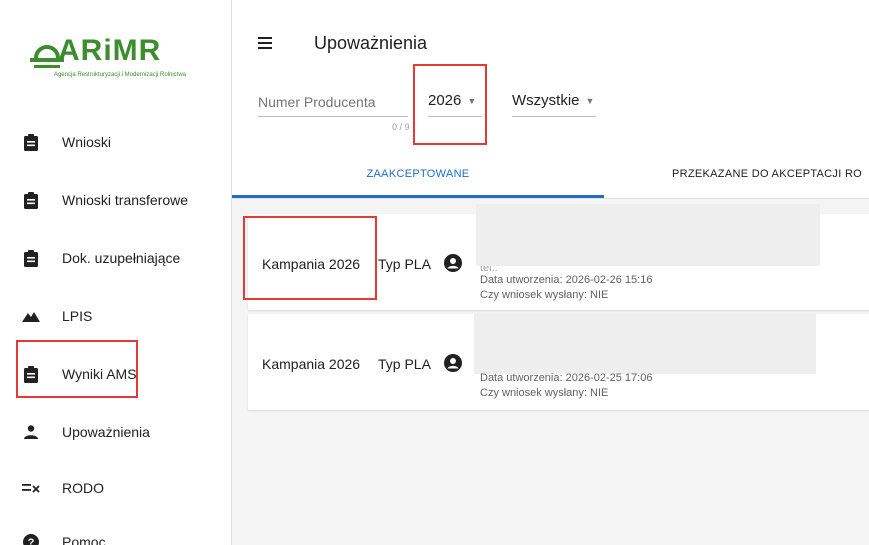 The width and height of the screenshot is (869, 545). Describe the element at coordinates (770, 174) in the screenshot. I see `tab-przekazane-do-akceptacji: PRZEKAZANE DO AKCEPTACJI RO` at that location.